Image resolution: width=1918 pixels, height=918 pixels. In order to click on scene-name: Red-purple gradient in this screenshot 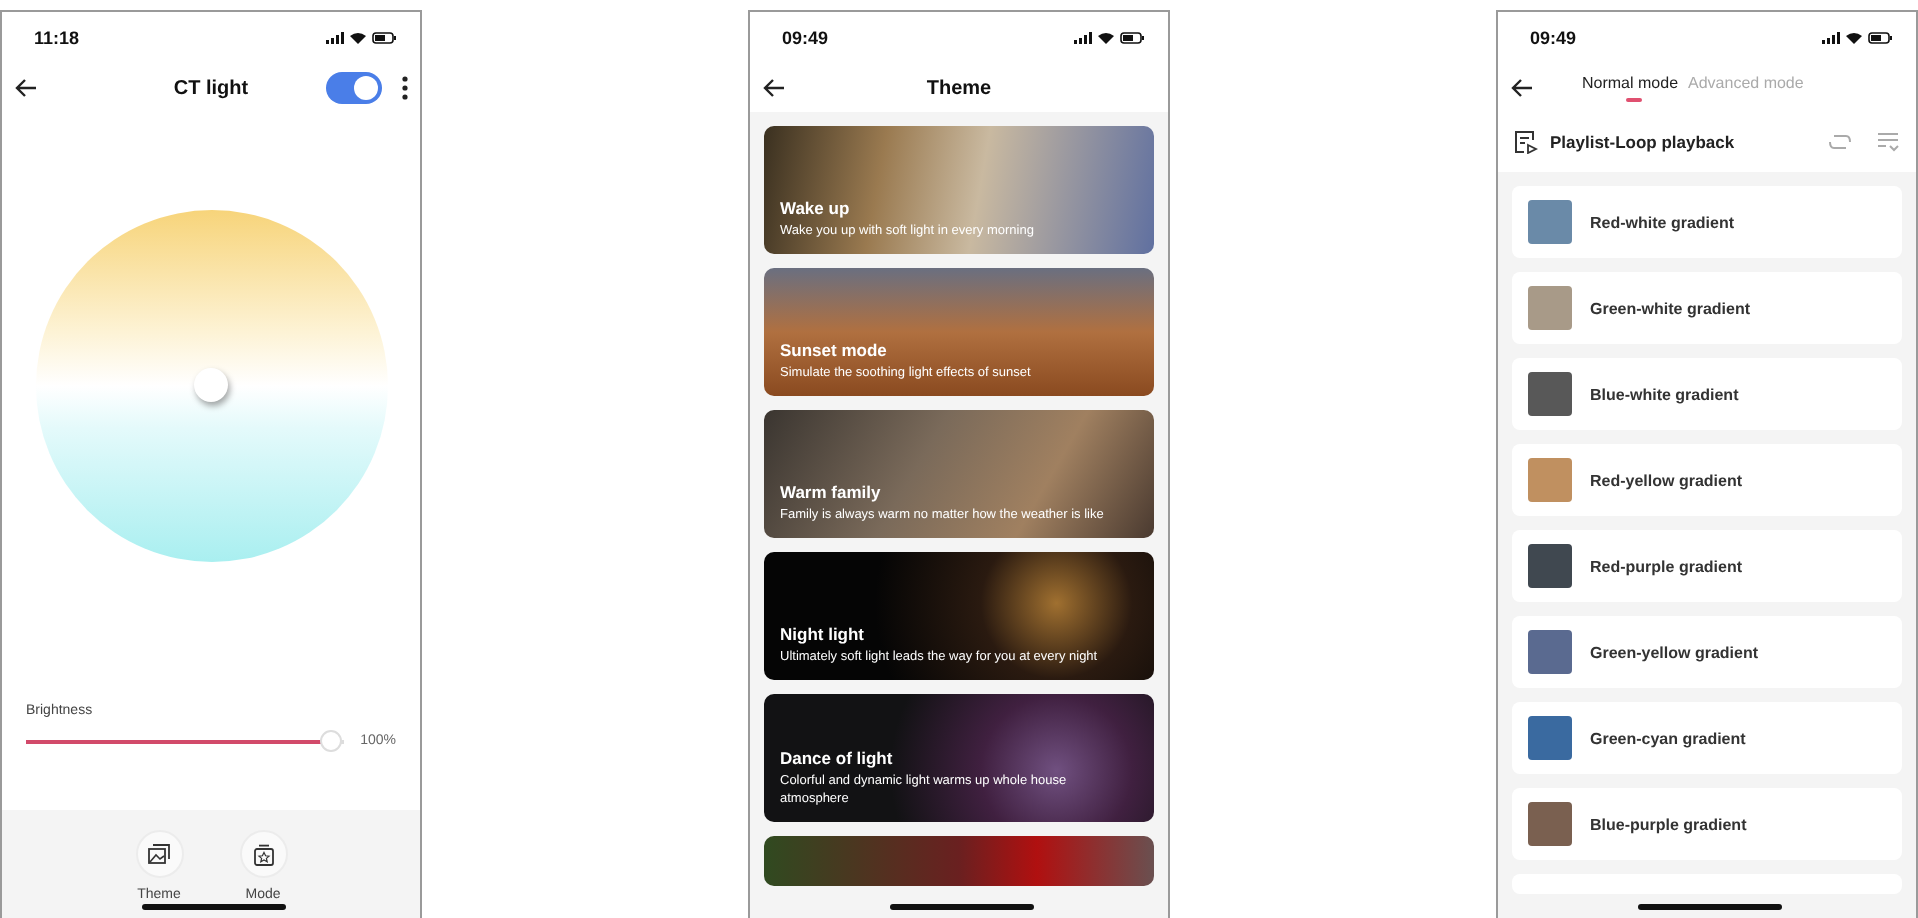, I will do `click(1666, 566)`.